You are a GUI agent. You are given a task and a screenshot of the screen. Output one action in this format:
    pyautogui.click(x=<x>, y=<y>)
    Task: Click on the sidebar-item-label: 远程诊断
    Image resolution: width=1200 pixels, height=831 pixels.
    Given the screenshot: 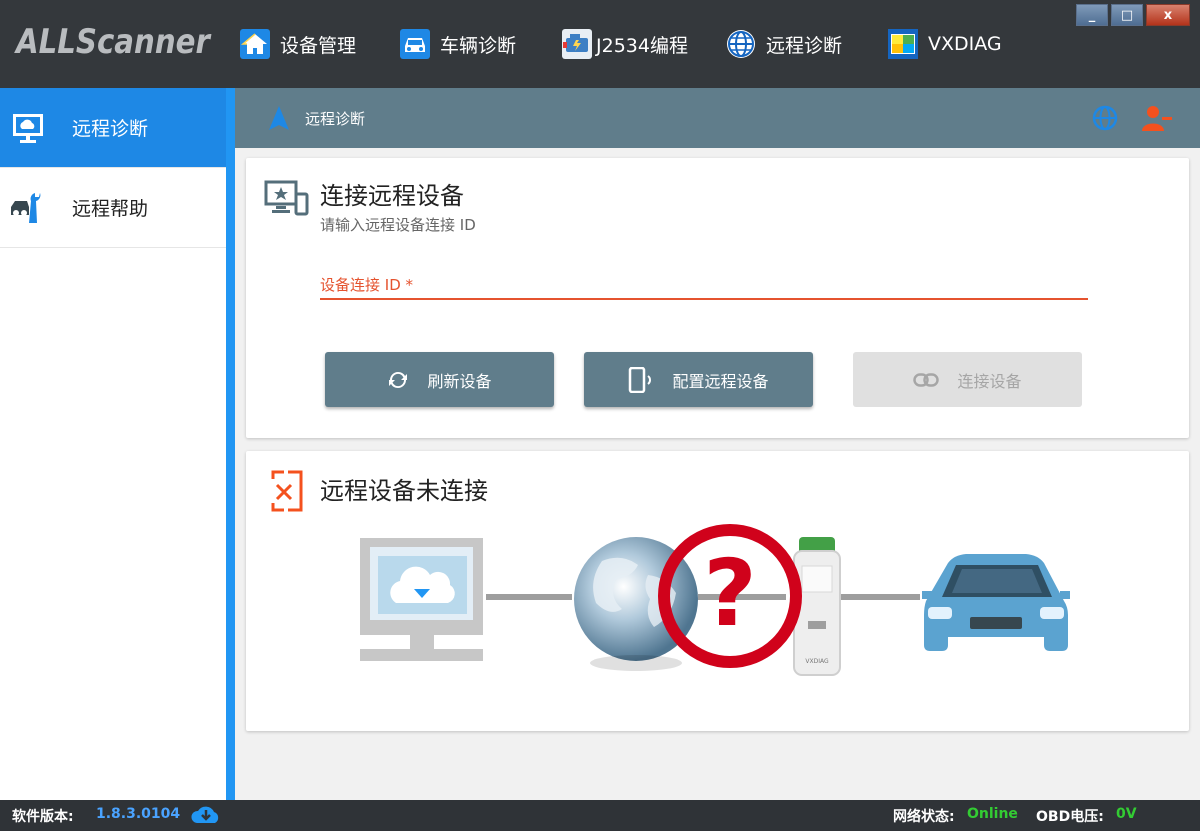 What is the action you would take?
    pyautogui.click(x=110, y=129)
    